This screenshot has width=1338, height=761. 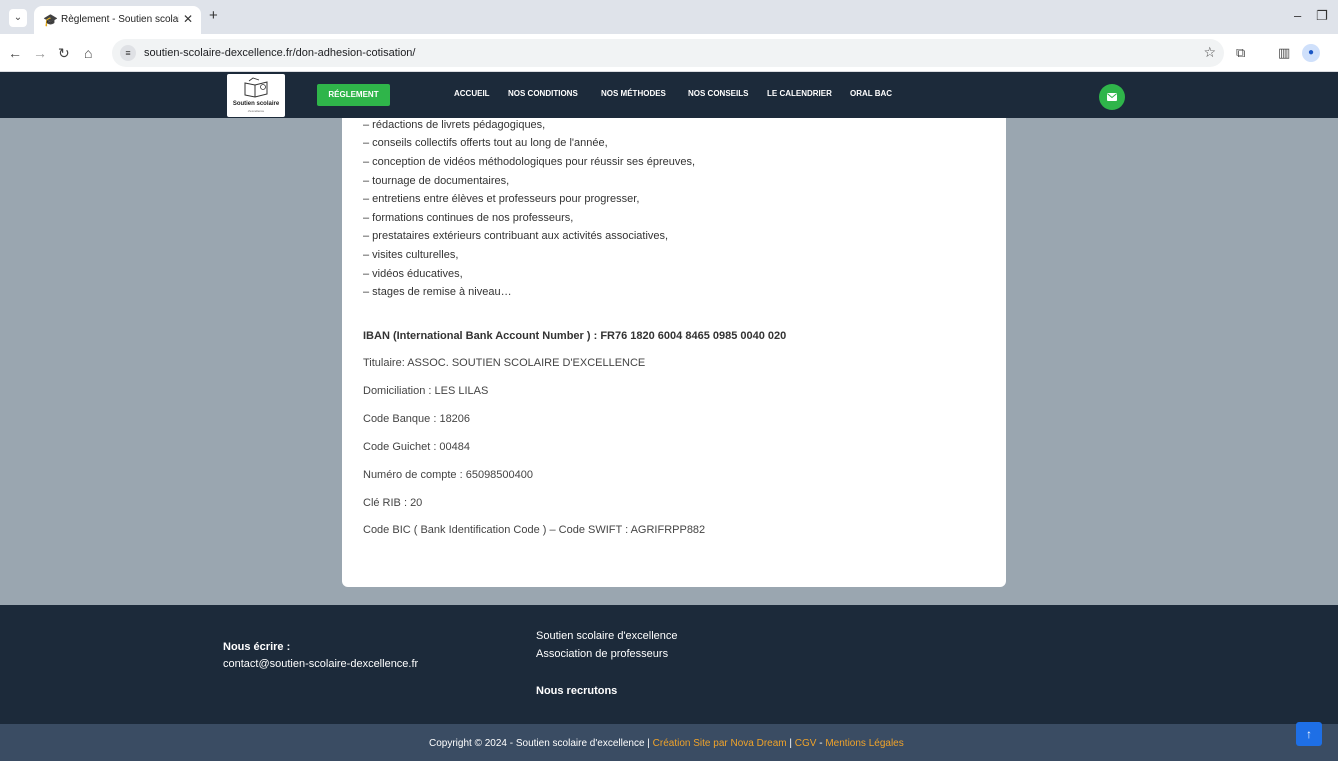 What do you see at coordinates (1284, 53) in the screenshot?
I see `side-panel-icon: ▥` at bounding box center [1284, 53].